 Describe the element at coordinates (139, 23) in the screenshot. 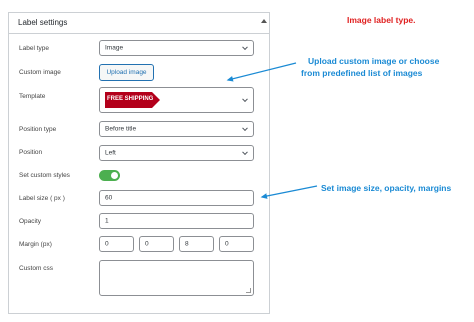

I see `panel-header: Label settings` at that location.